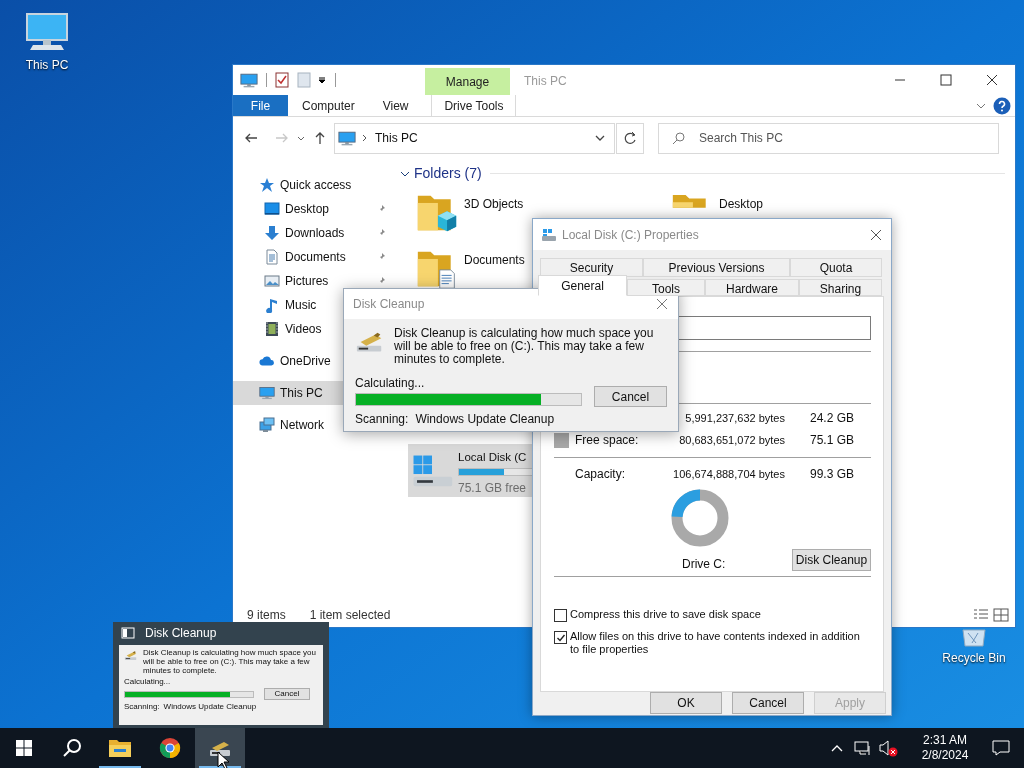 The height and width of the screenshot is (768, 1024). Describe the element at coordinates (493, 457) in the screenshot. I see `drive-label: Local Disk (C` at that location.